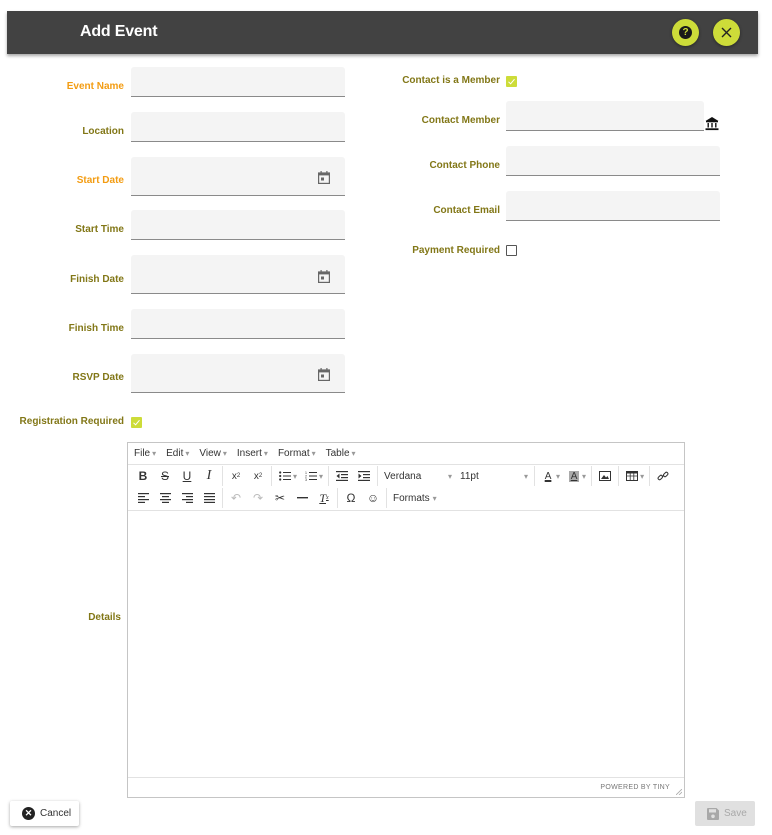 This screenshot has height=835, width=772. Describe the element at coordinates (165, 498) in the screenshot. I see `align-center-icon` at that location.